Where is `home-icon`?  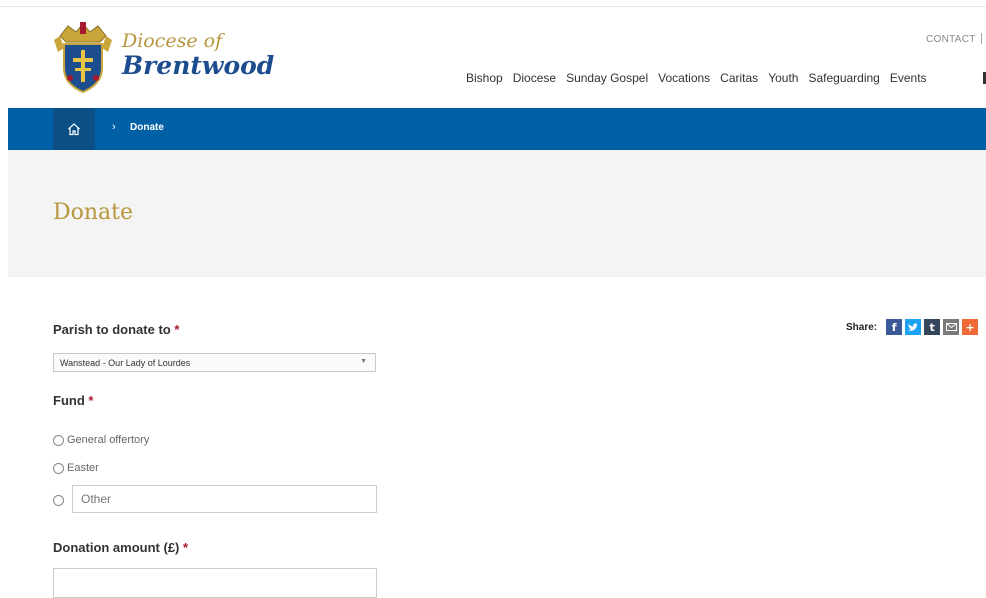 home-icon is located at coordinates (74, 129).